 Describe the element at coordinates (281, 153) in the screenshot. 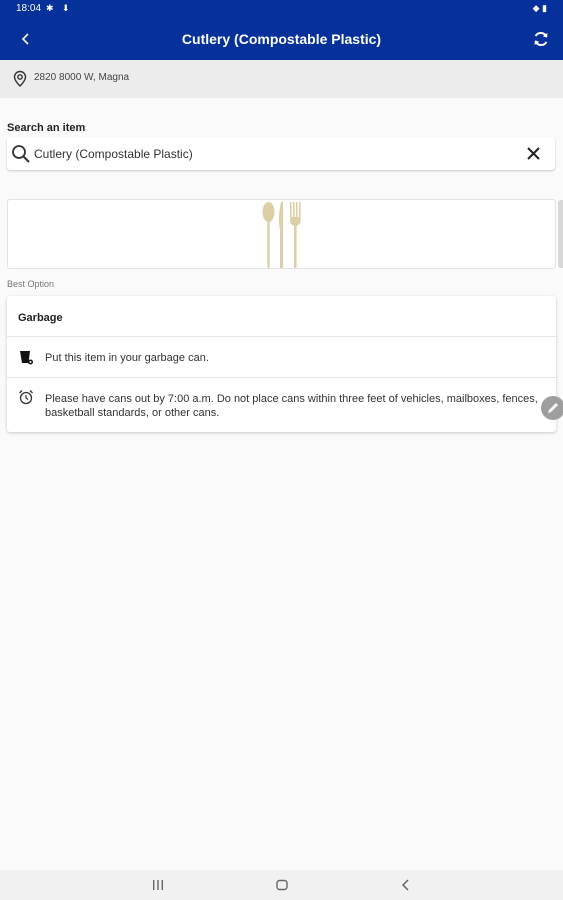

I see `search-input: Cutlery (Compostable Plastic)` at that location.